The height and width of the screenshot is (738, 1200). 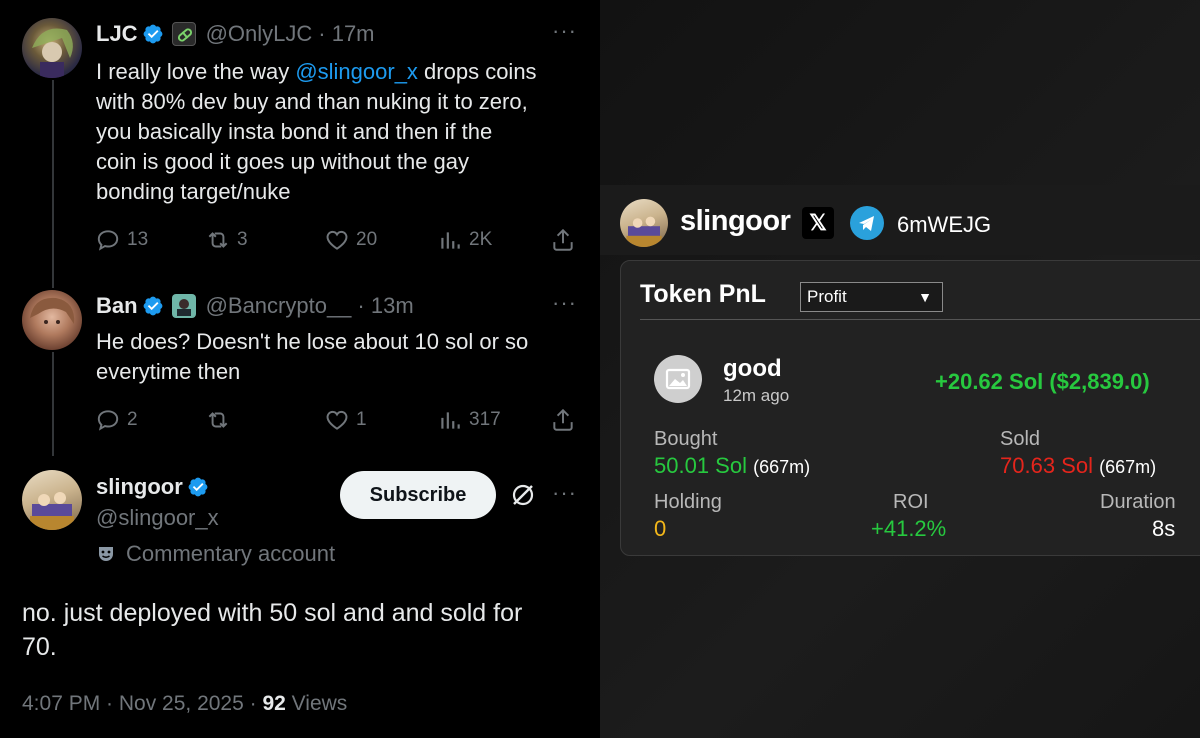 I want to click on tweet-meta: 4:07 PM · Nov 25, 2025 · 92 Views, so click(x=184, y=704).